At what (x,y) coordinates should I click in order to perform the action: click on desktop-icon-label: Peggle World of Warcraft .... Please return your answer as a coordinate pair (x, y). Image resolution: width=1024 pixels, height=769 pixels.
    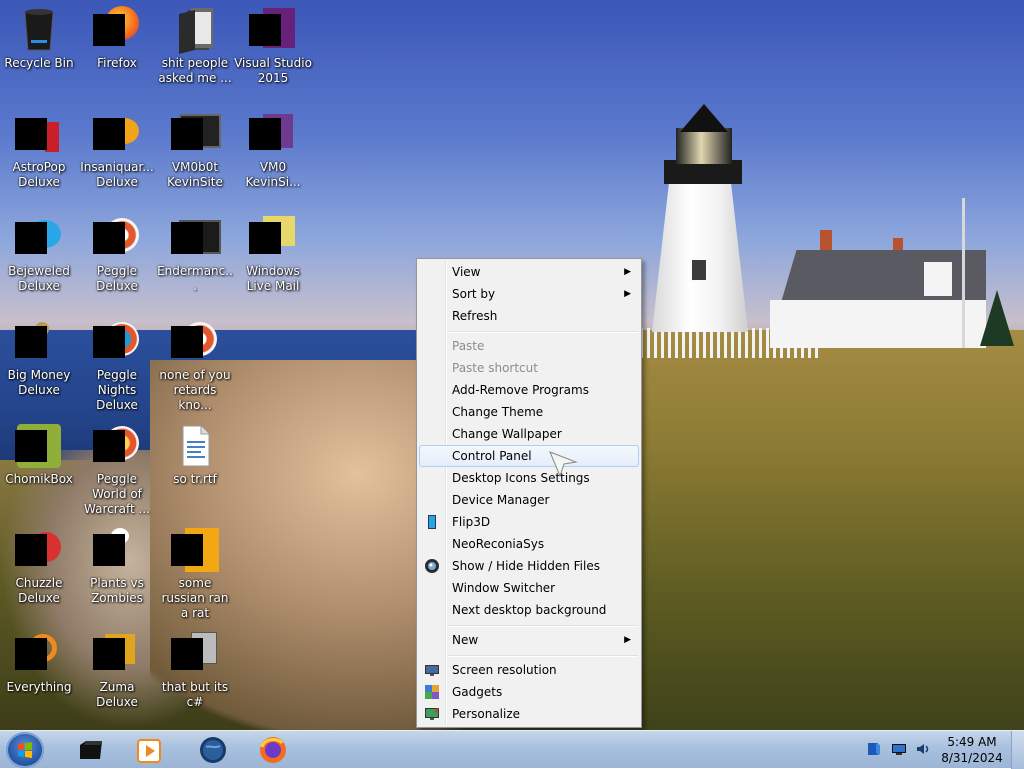
    Looking at the image, I should click on (117, 494).